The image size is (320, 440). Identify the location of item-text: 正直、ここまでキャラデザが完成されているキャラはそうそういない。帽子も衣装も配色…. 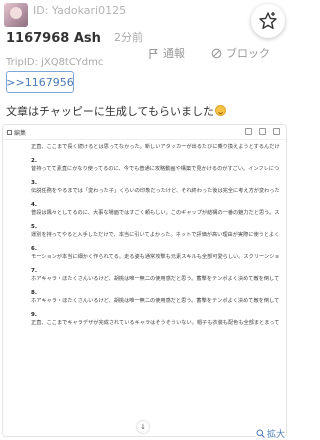
(155, 323).